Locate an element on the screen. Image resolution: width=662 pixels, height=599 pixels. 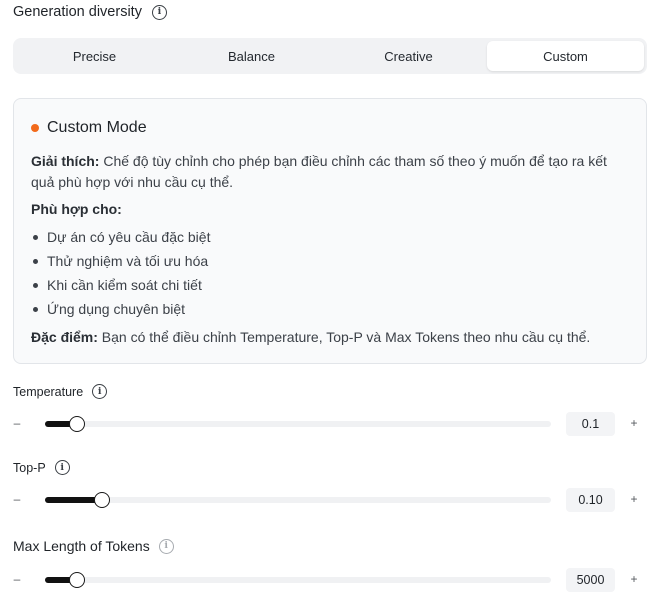
temperature-value-input: 0.1 is located at coordinates (590, 424).